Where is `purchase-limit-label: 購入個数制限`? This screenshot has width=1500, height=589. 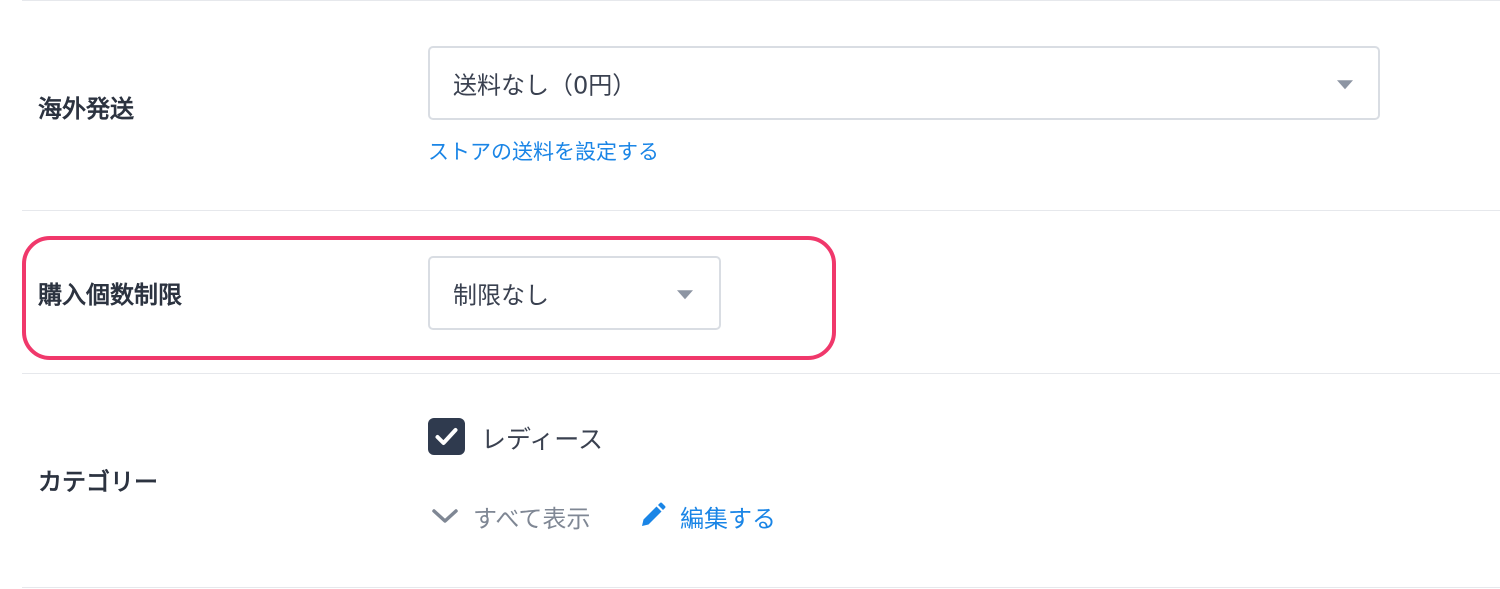
purchase-limit-label: 購入個数制限 is located at coordinates (110, 295).